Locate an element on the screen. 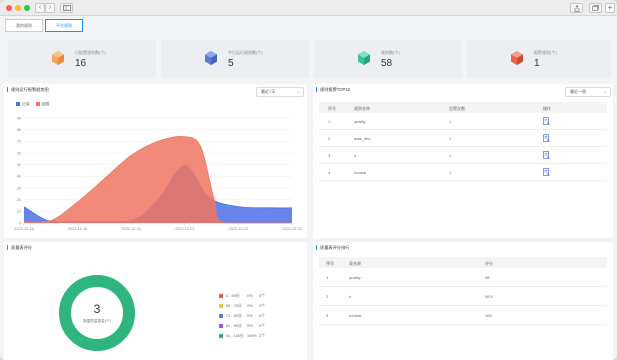 Image resolution: width=617 pixels, height=360 pixels. table-header: 序号 表名称 评分 is located at coordinates (463, 262).